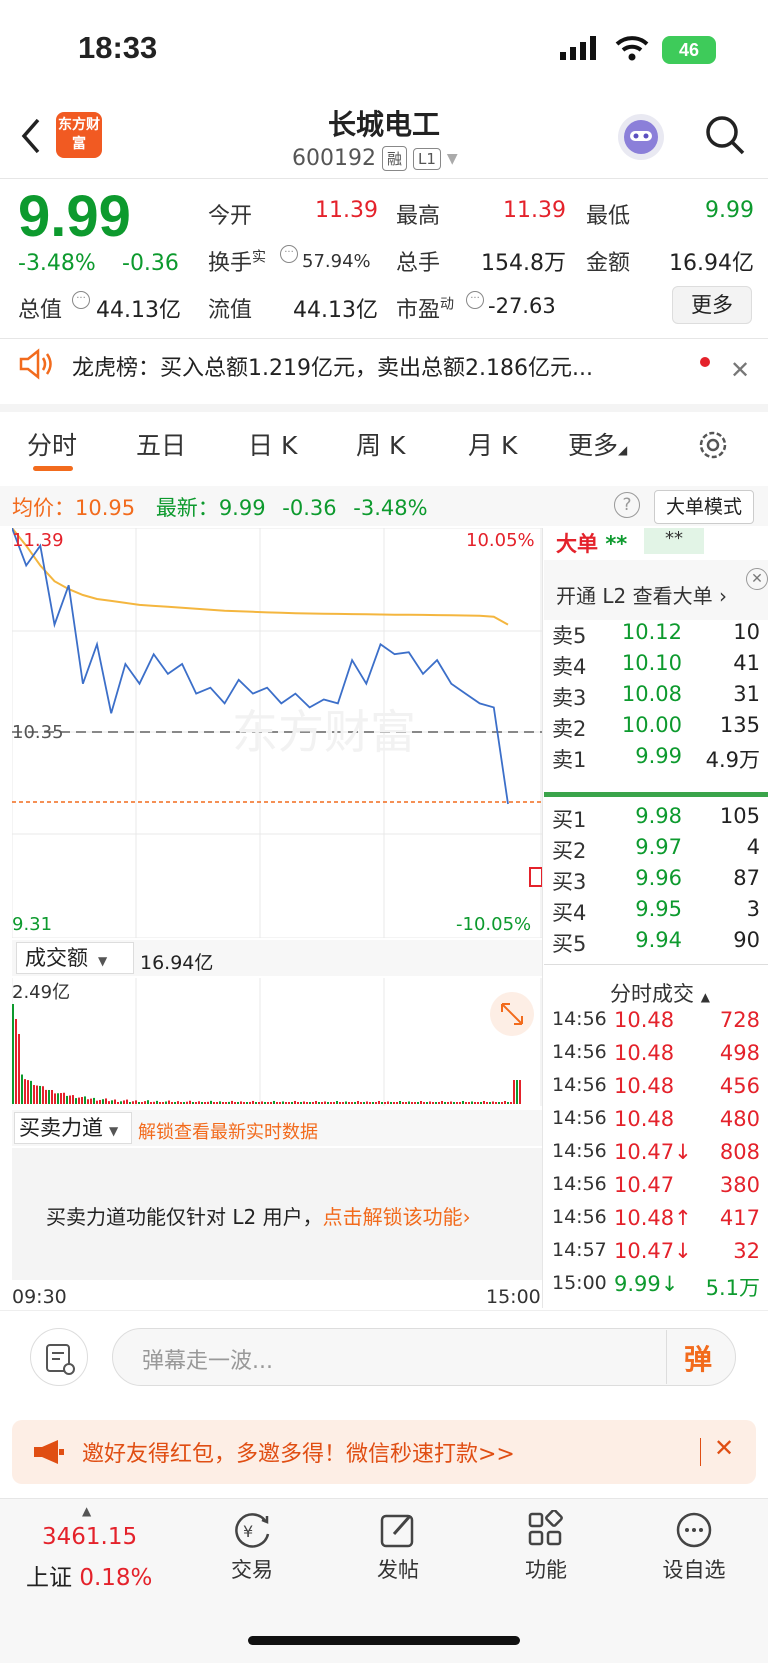  What do you see at coordinates (452, 158) in the screenshot?
I see `caret-down-icon: ▼` at bounding box center [452, 158].